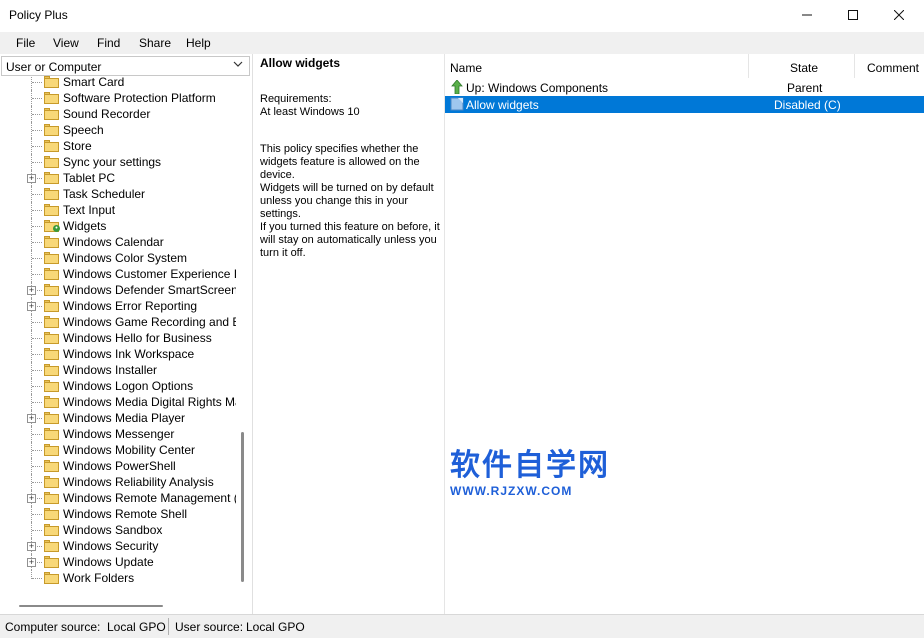 This screenshot has height=638, width=924. What do you see at coordinates (118, 402) in the screenshot?
I see `tree-item: Windows Media Digital Rights Mana` at bounding box center [118, 402].